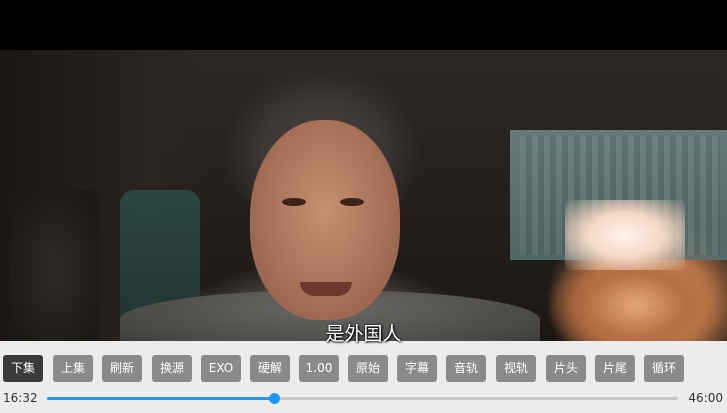 The height and width of the screenshot is (413, 727). Describe the element at coordinates (122, 368) in the screenshot. I see `refresh-button: 刷新` at that location.